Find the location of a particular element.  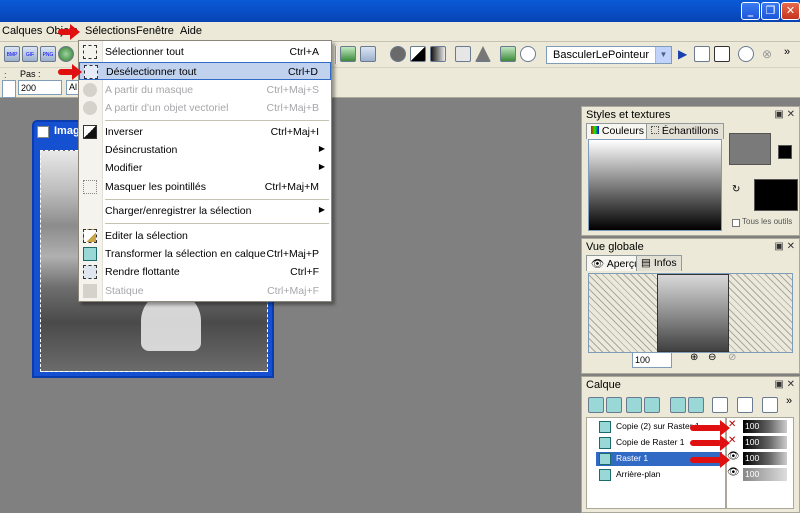

tab-couleurs: Couleurs is located at coordinates (617, 131).